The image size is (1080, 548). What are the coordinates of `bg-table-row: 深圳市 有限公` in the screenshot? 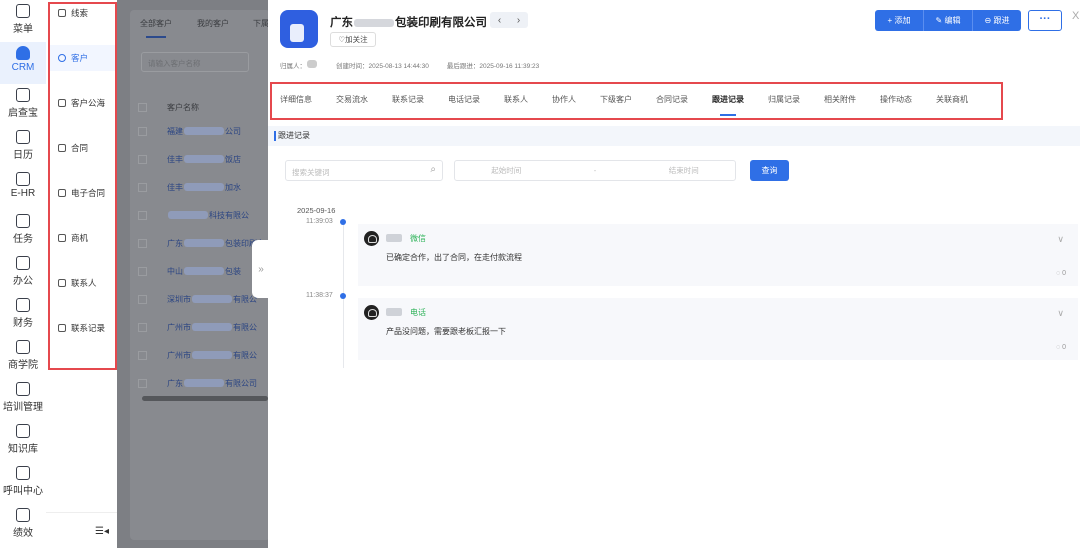 It's located at (203, 299).